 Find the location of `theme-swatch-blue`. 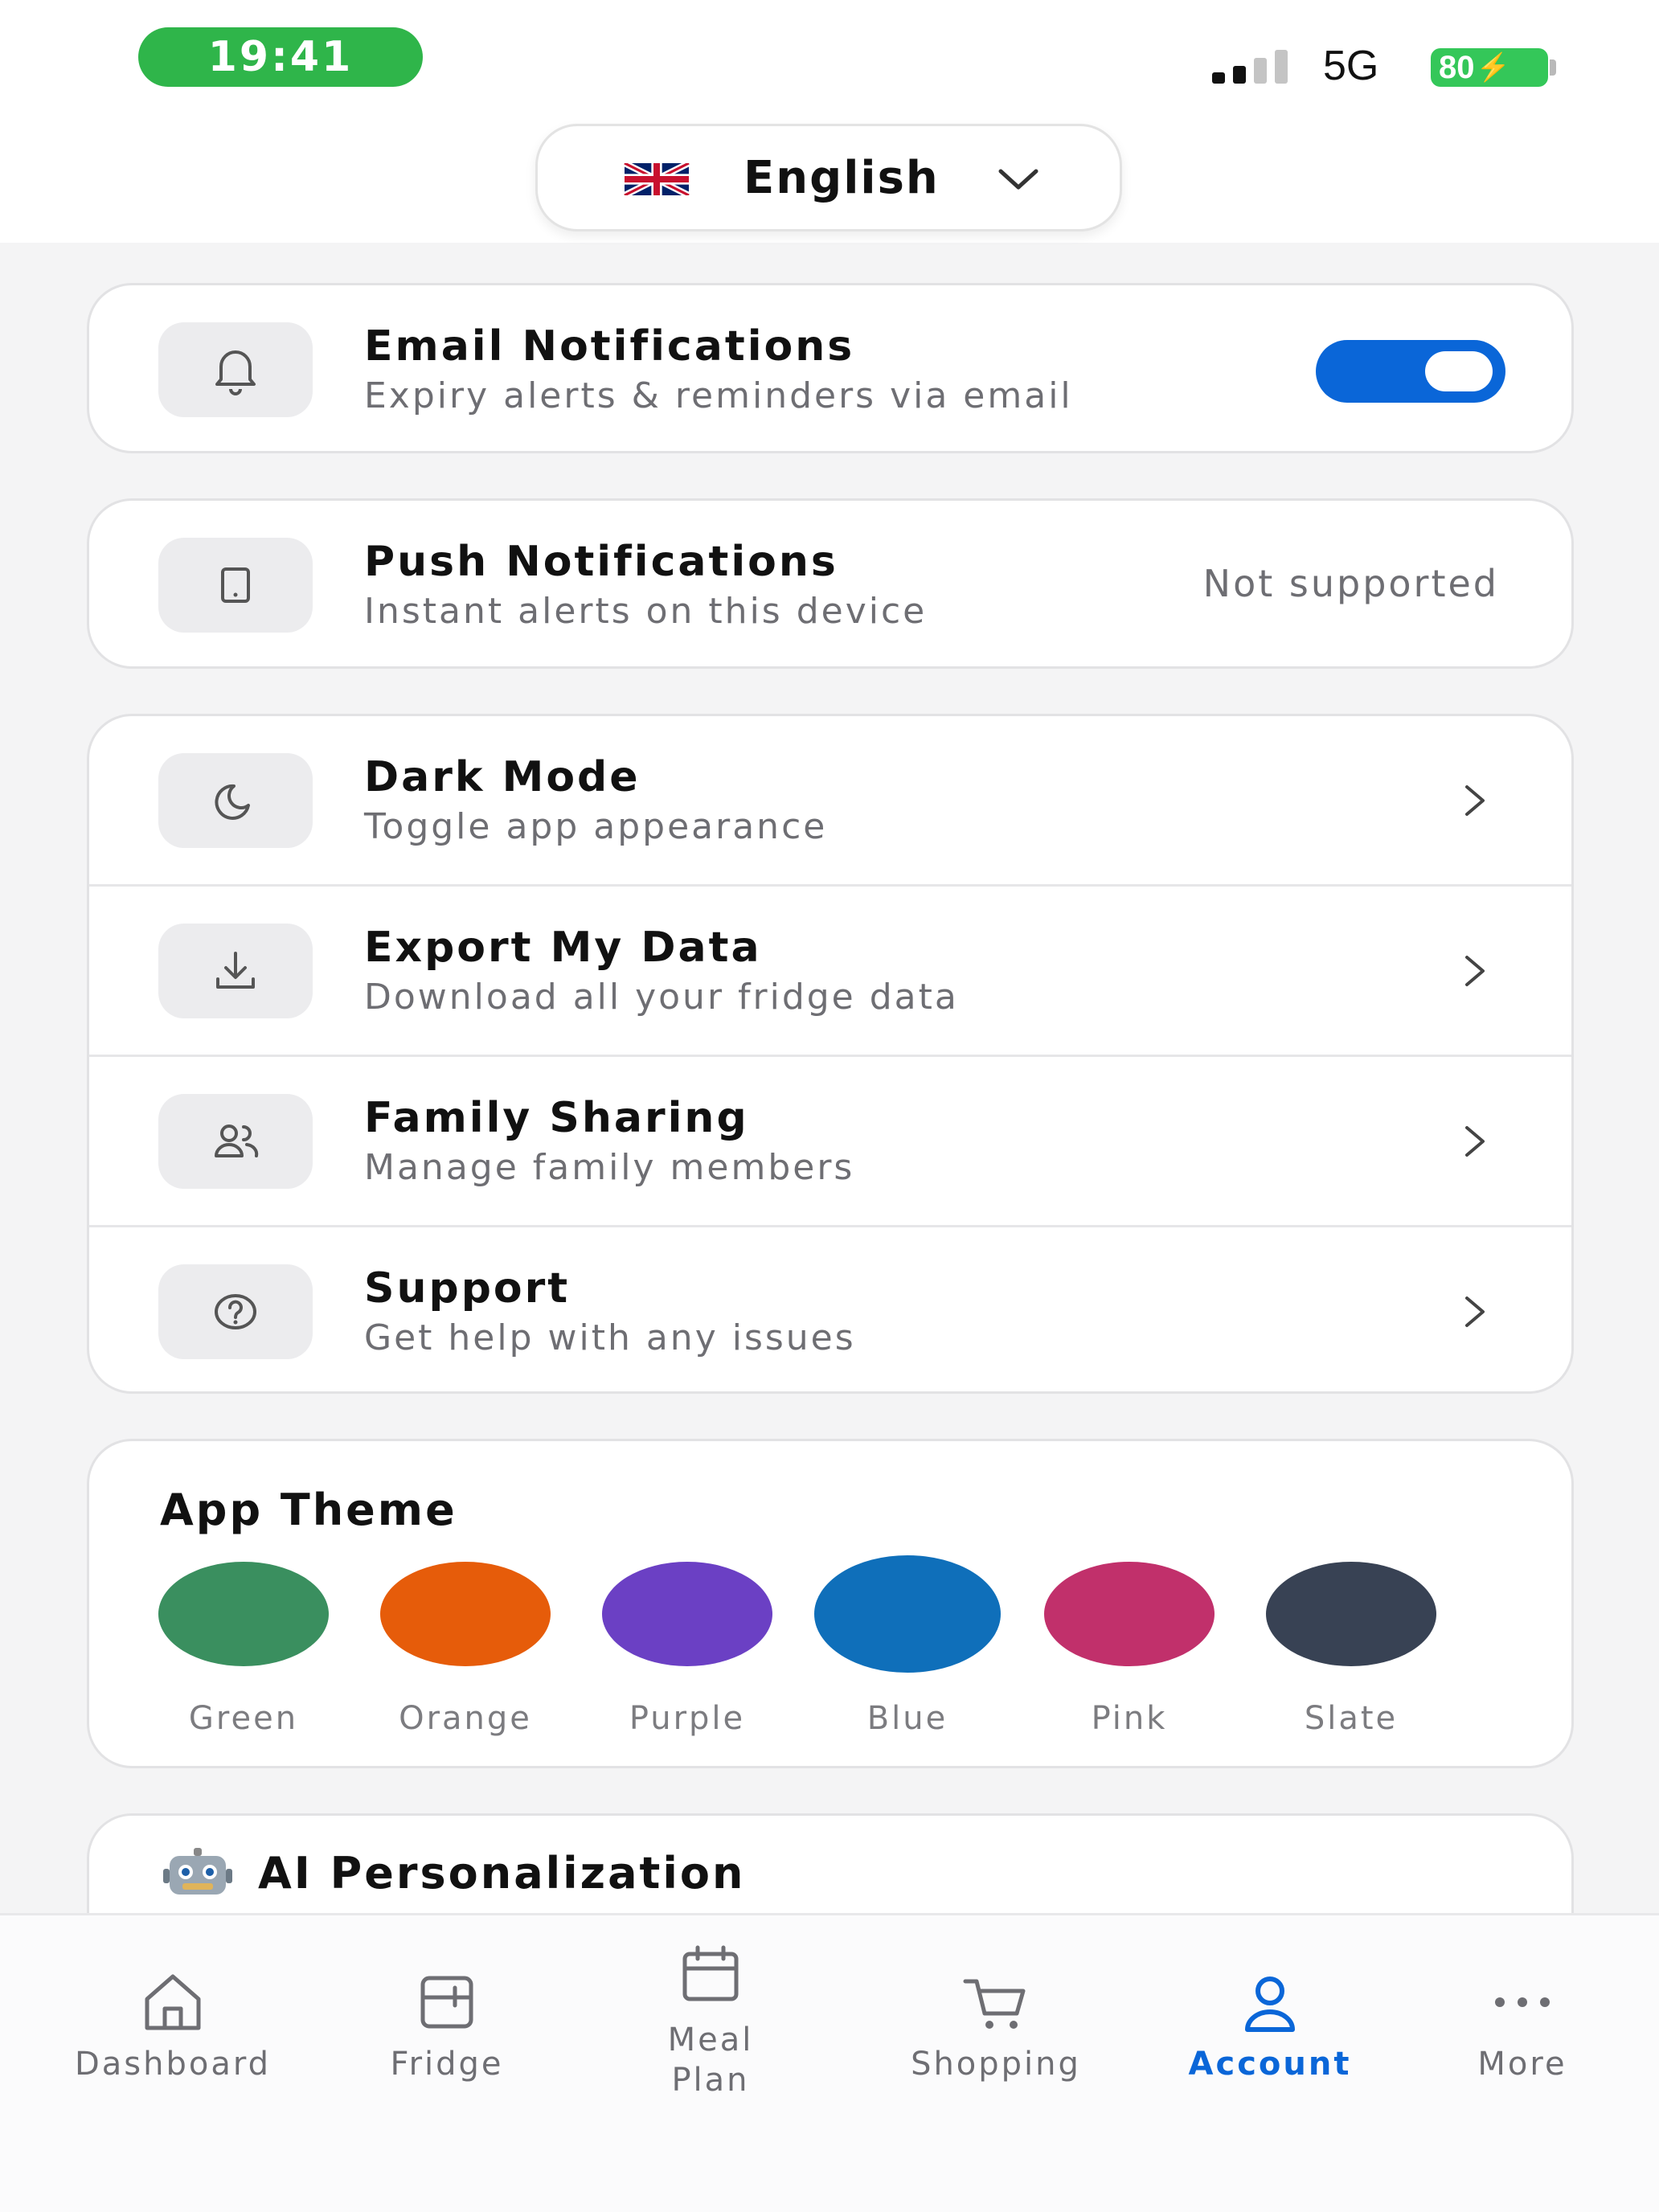

theme-swatch-blue is located at coordinates (907, 1614).